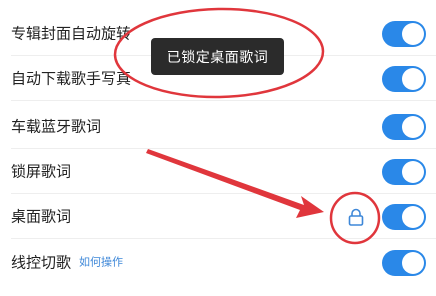 The width and height of the screenshot is (436, 296). I want to click on car-bluetooth-lyrics-toggle, so click(404, 126).